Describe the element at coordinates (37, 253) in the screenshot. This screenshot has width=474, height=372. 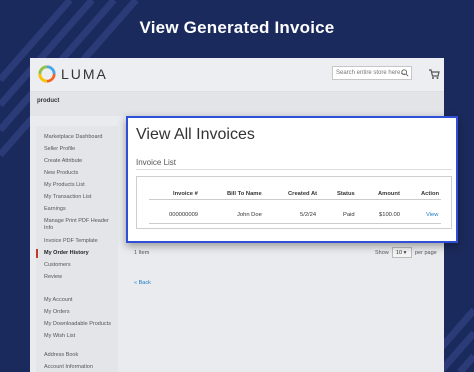
I see `active-indicator` at that location.